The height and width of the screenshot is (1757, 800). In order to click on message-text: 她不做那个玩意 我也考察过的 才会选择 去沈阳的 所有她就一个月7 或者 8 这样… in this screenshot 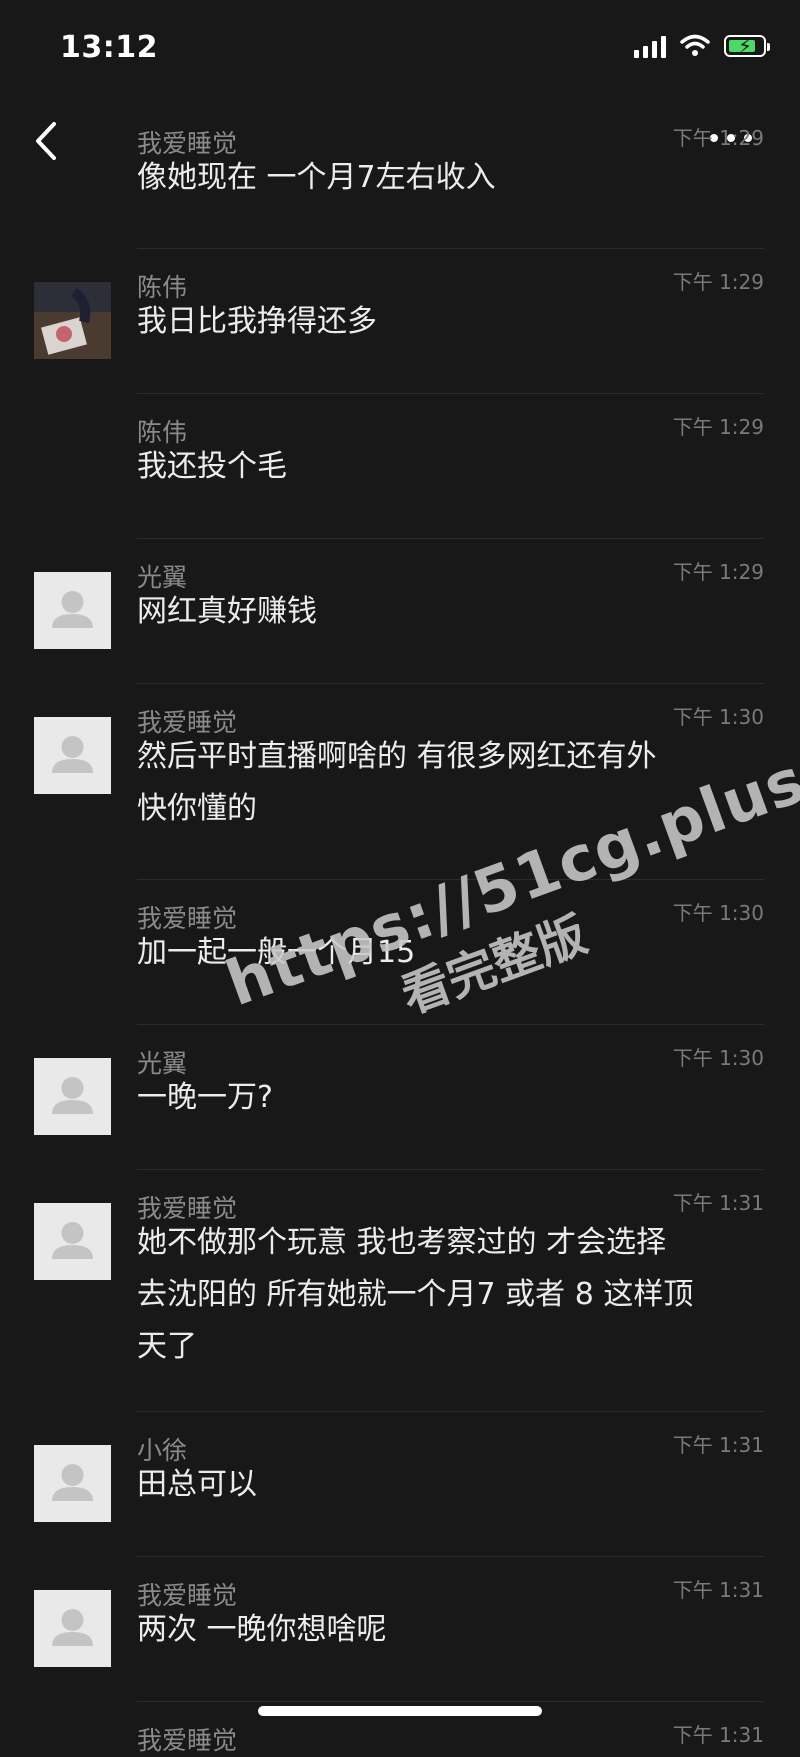, I will do `click(447, 1295)`.